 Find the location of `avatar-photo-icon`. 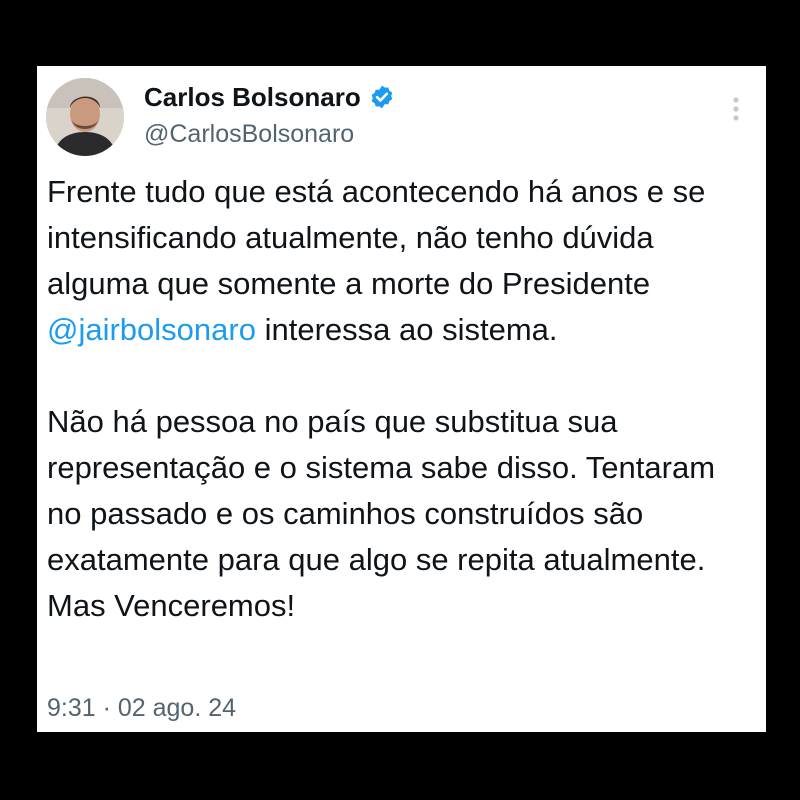

avatar-photo-icon is located at coordinates (85, 117).